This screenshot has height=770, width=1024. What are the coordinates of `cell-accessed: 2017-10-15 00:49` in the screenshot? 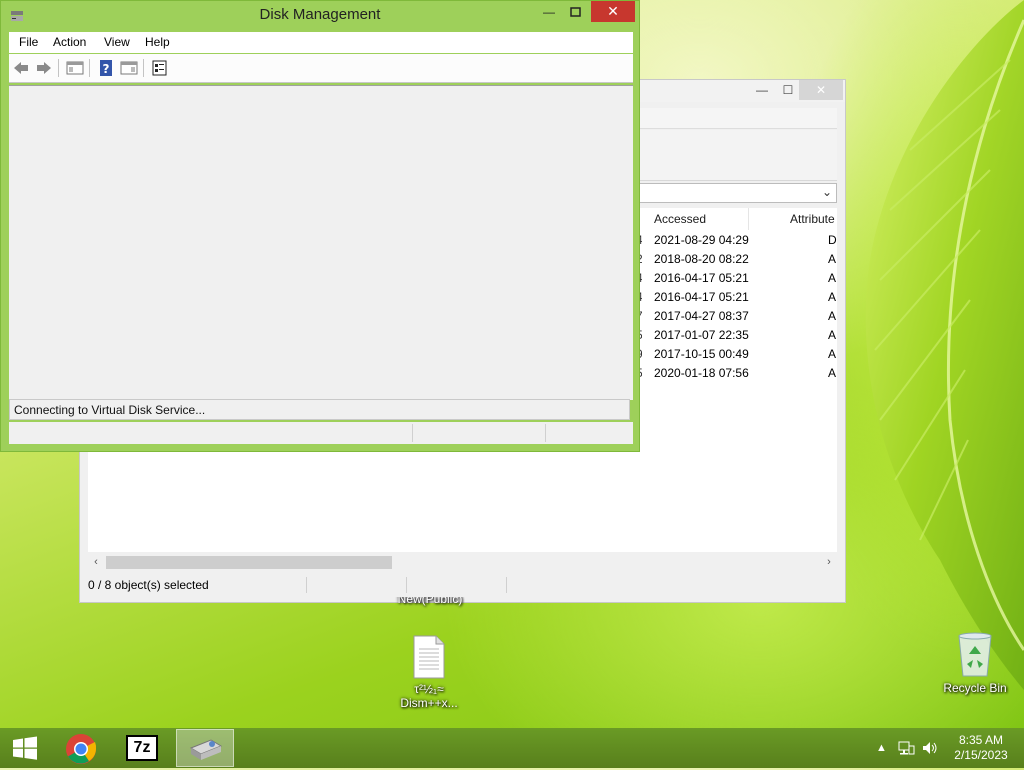 It's located at (701, 354).